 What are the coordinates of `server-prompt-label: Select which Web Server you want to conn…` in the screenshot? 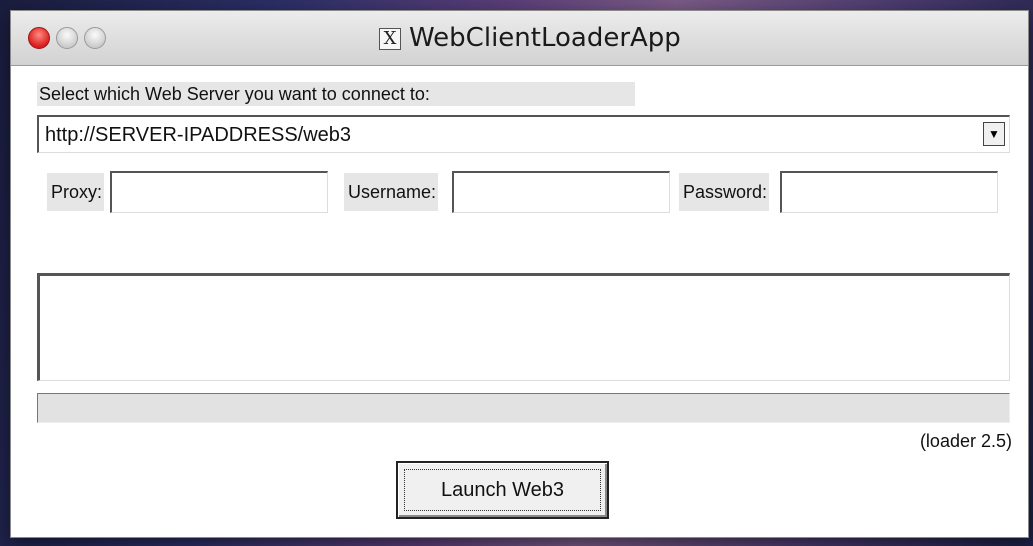 It's located at (336, 94).